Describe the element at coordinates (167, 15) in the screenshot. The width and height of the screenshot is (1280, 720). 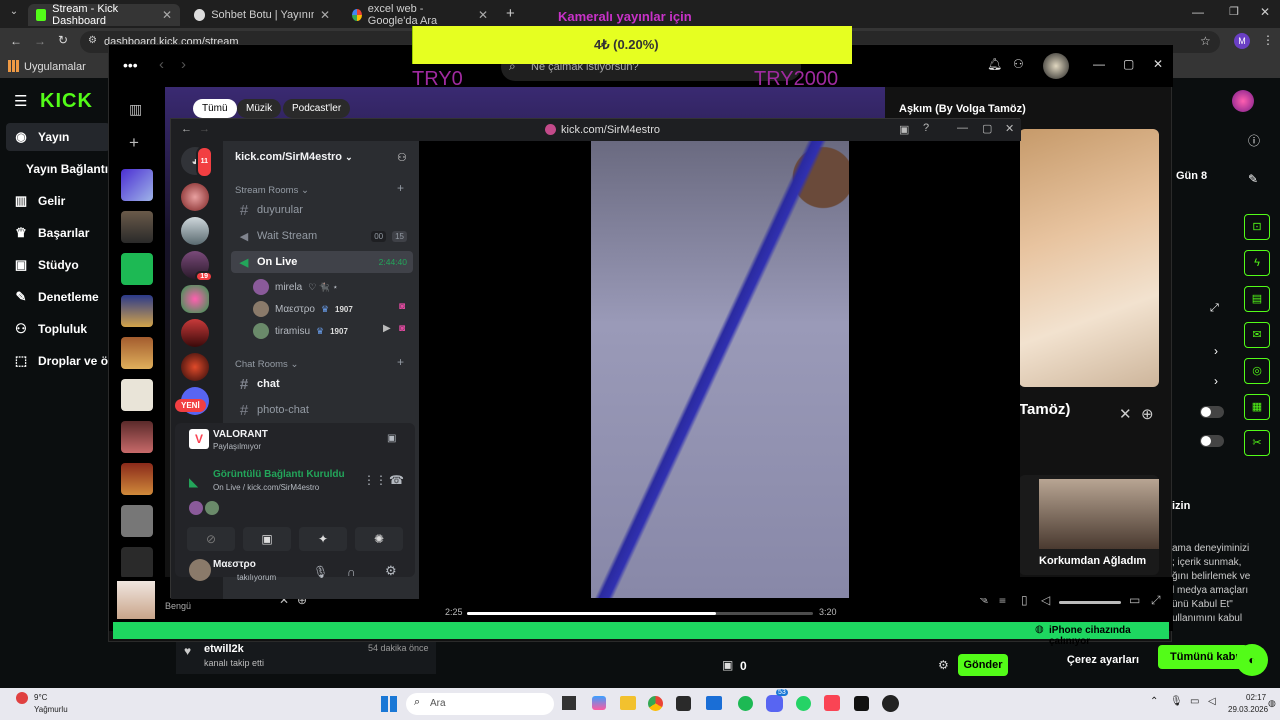
I see `close-tab-icon: ✕` at that location.